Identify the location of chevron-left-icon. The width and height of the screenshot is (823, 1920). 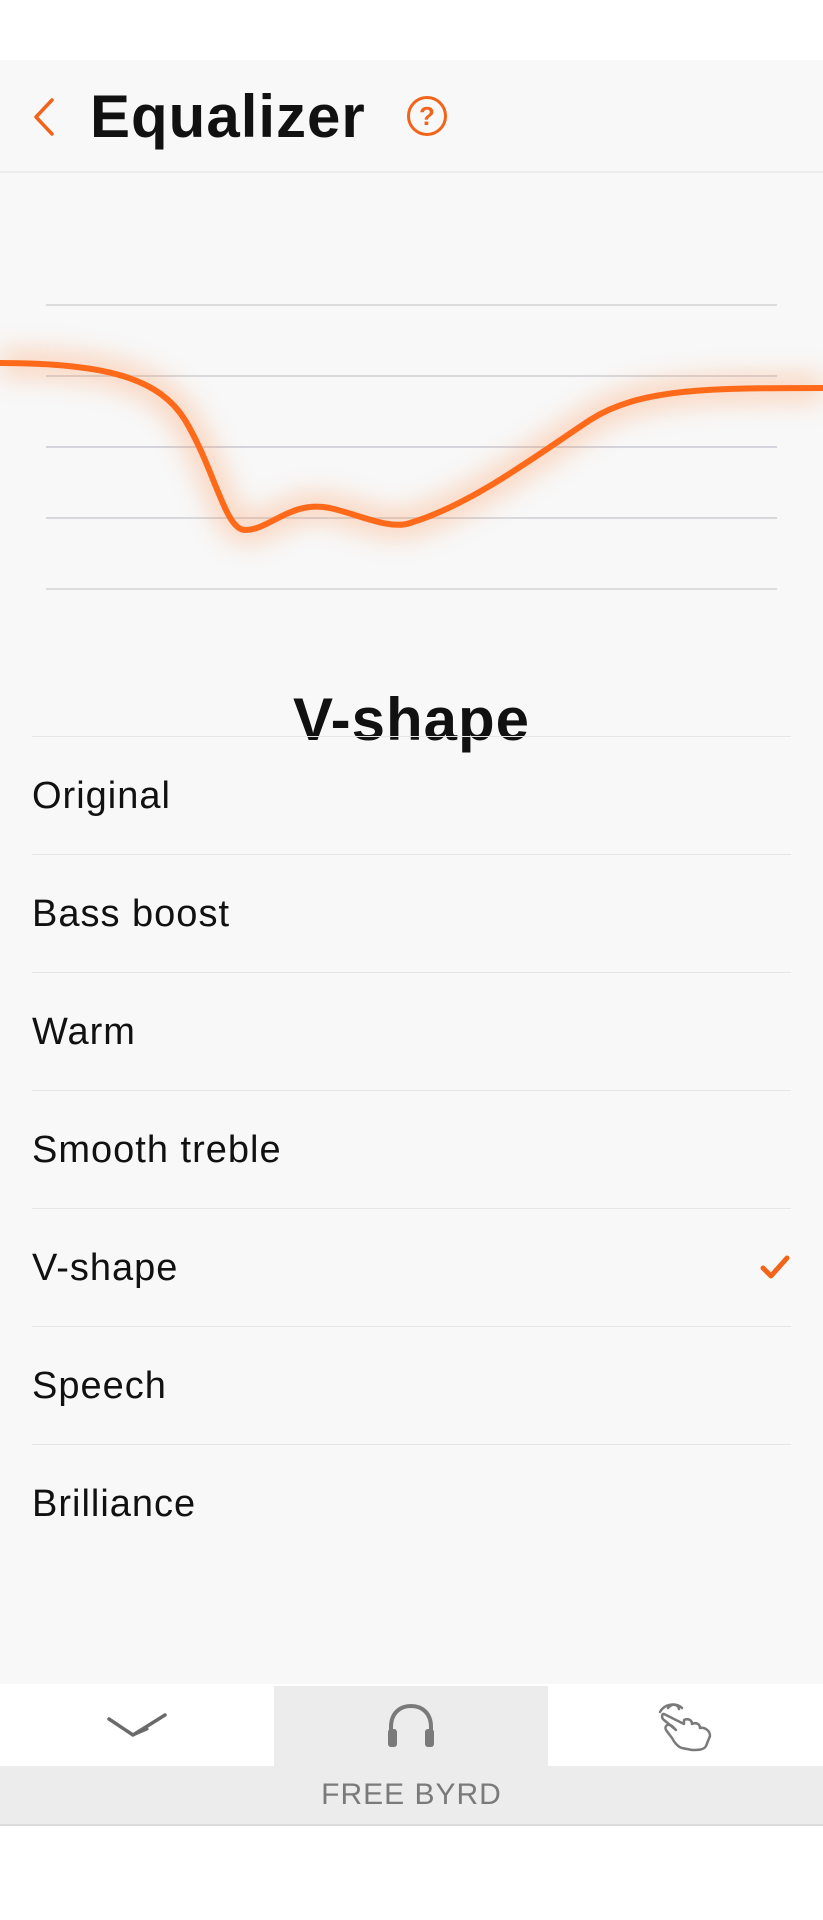
(44, 117).